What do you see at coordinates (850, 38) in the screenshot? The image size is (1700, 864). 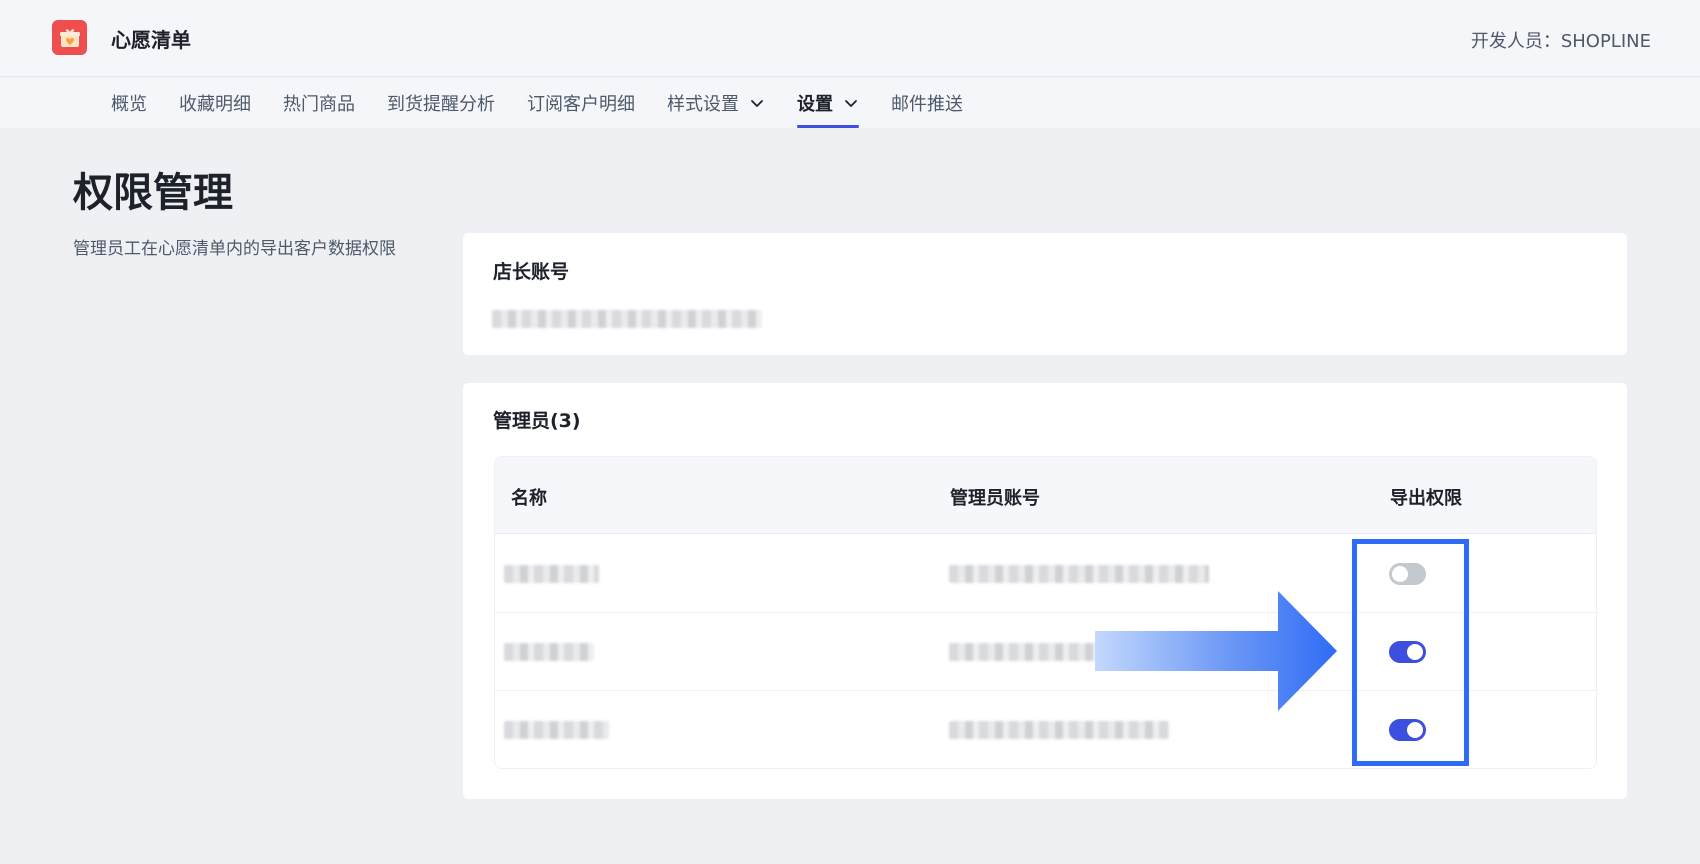 I see `top-bar: 心愿清单 开发人员：SHOPLINE` at bounding box center [850, 38].